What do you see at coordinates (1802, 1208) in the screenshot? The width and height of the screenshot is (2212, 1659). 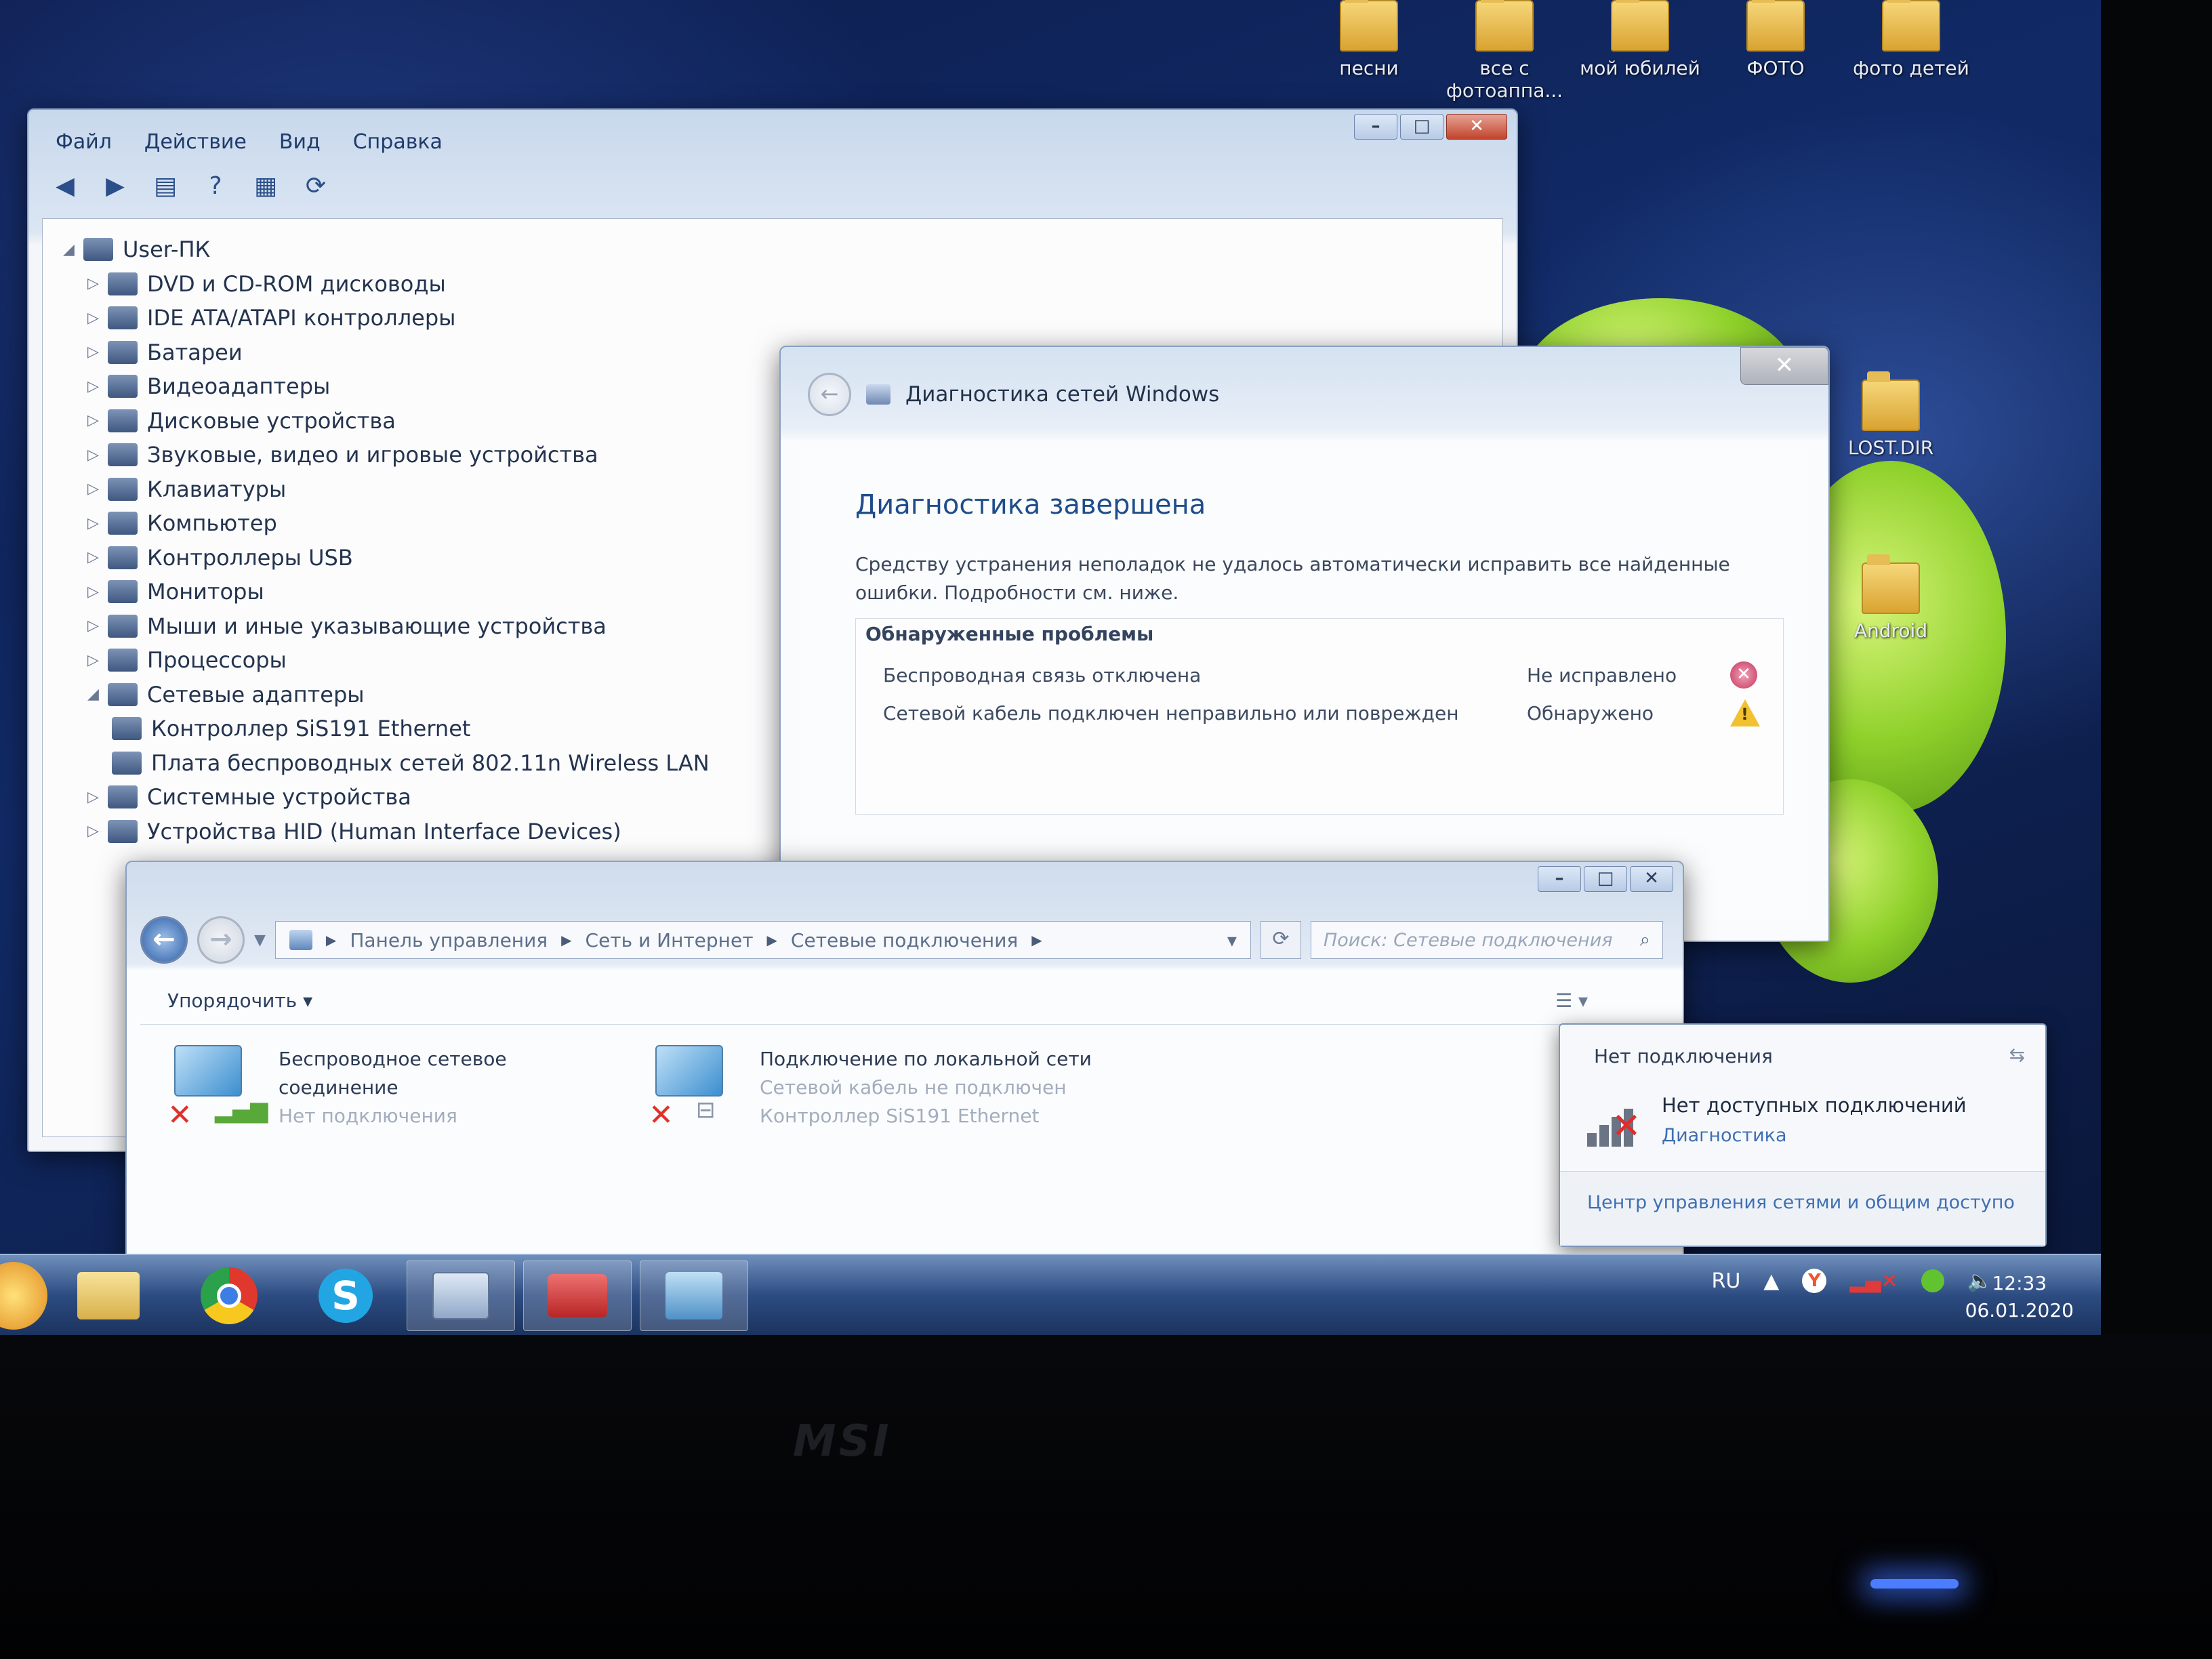 I see `network-center-link: Центр управления сетями и общим доступо` at bounding box center [1802, 1208].